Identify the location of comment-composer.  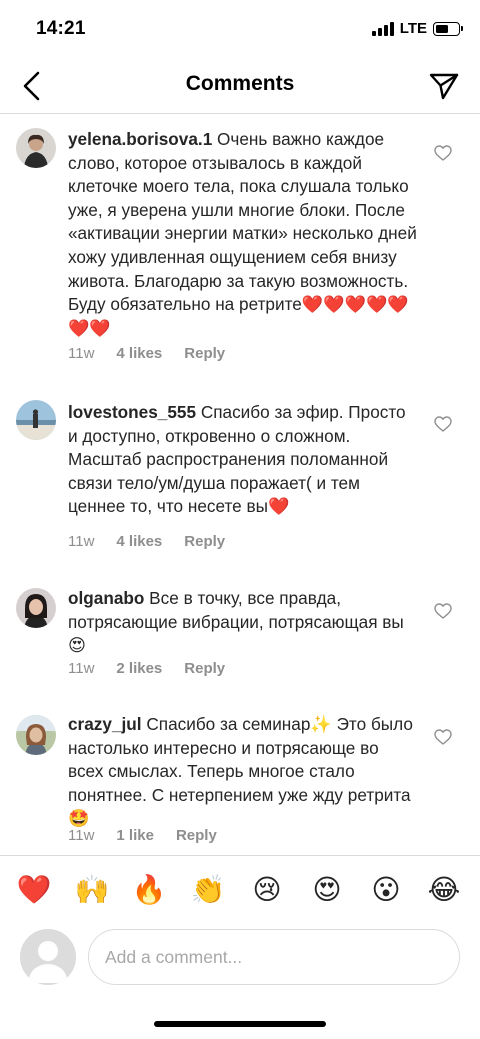
(240, 958).